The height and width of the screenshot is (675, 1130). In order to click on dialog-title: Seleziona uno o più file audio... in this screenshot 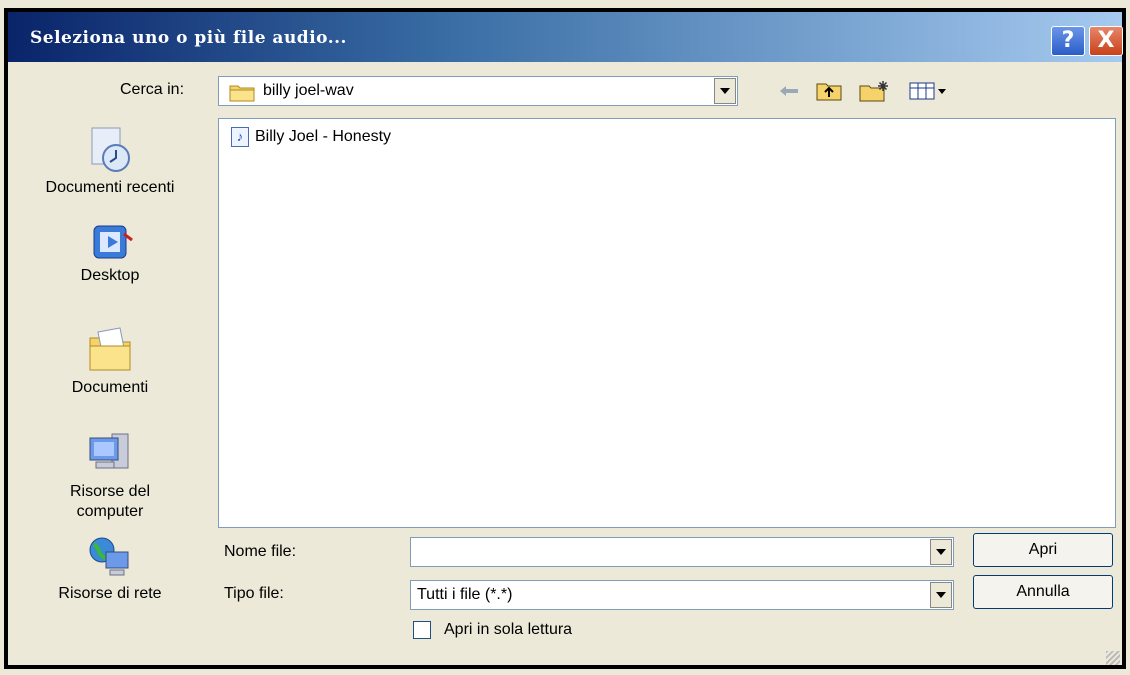, I will do `click(188, 38)`.